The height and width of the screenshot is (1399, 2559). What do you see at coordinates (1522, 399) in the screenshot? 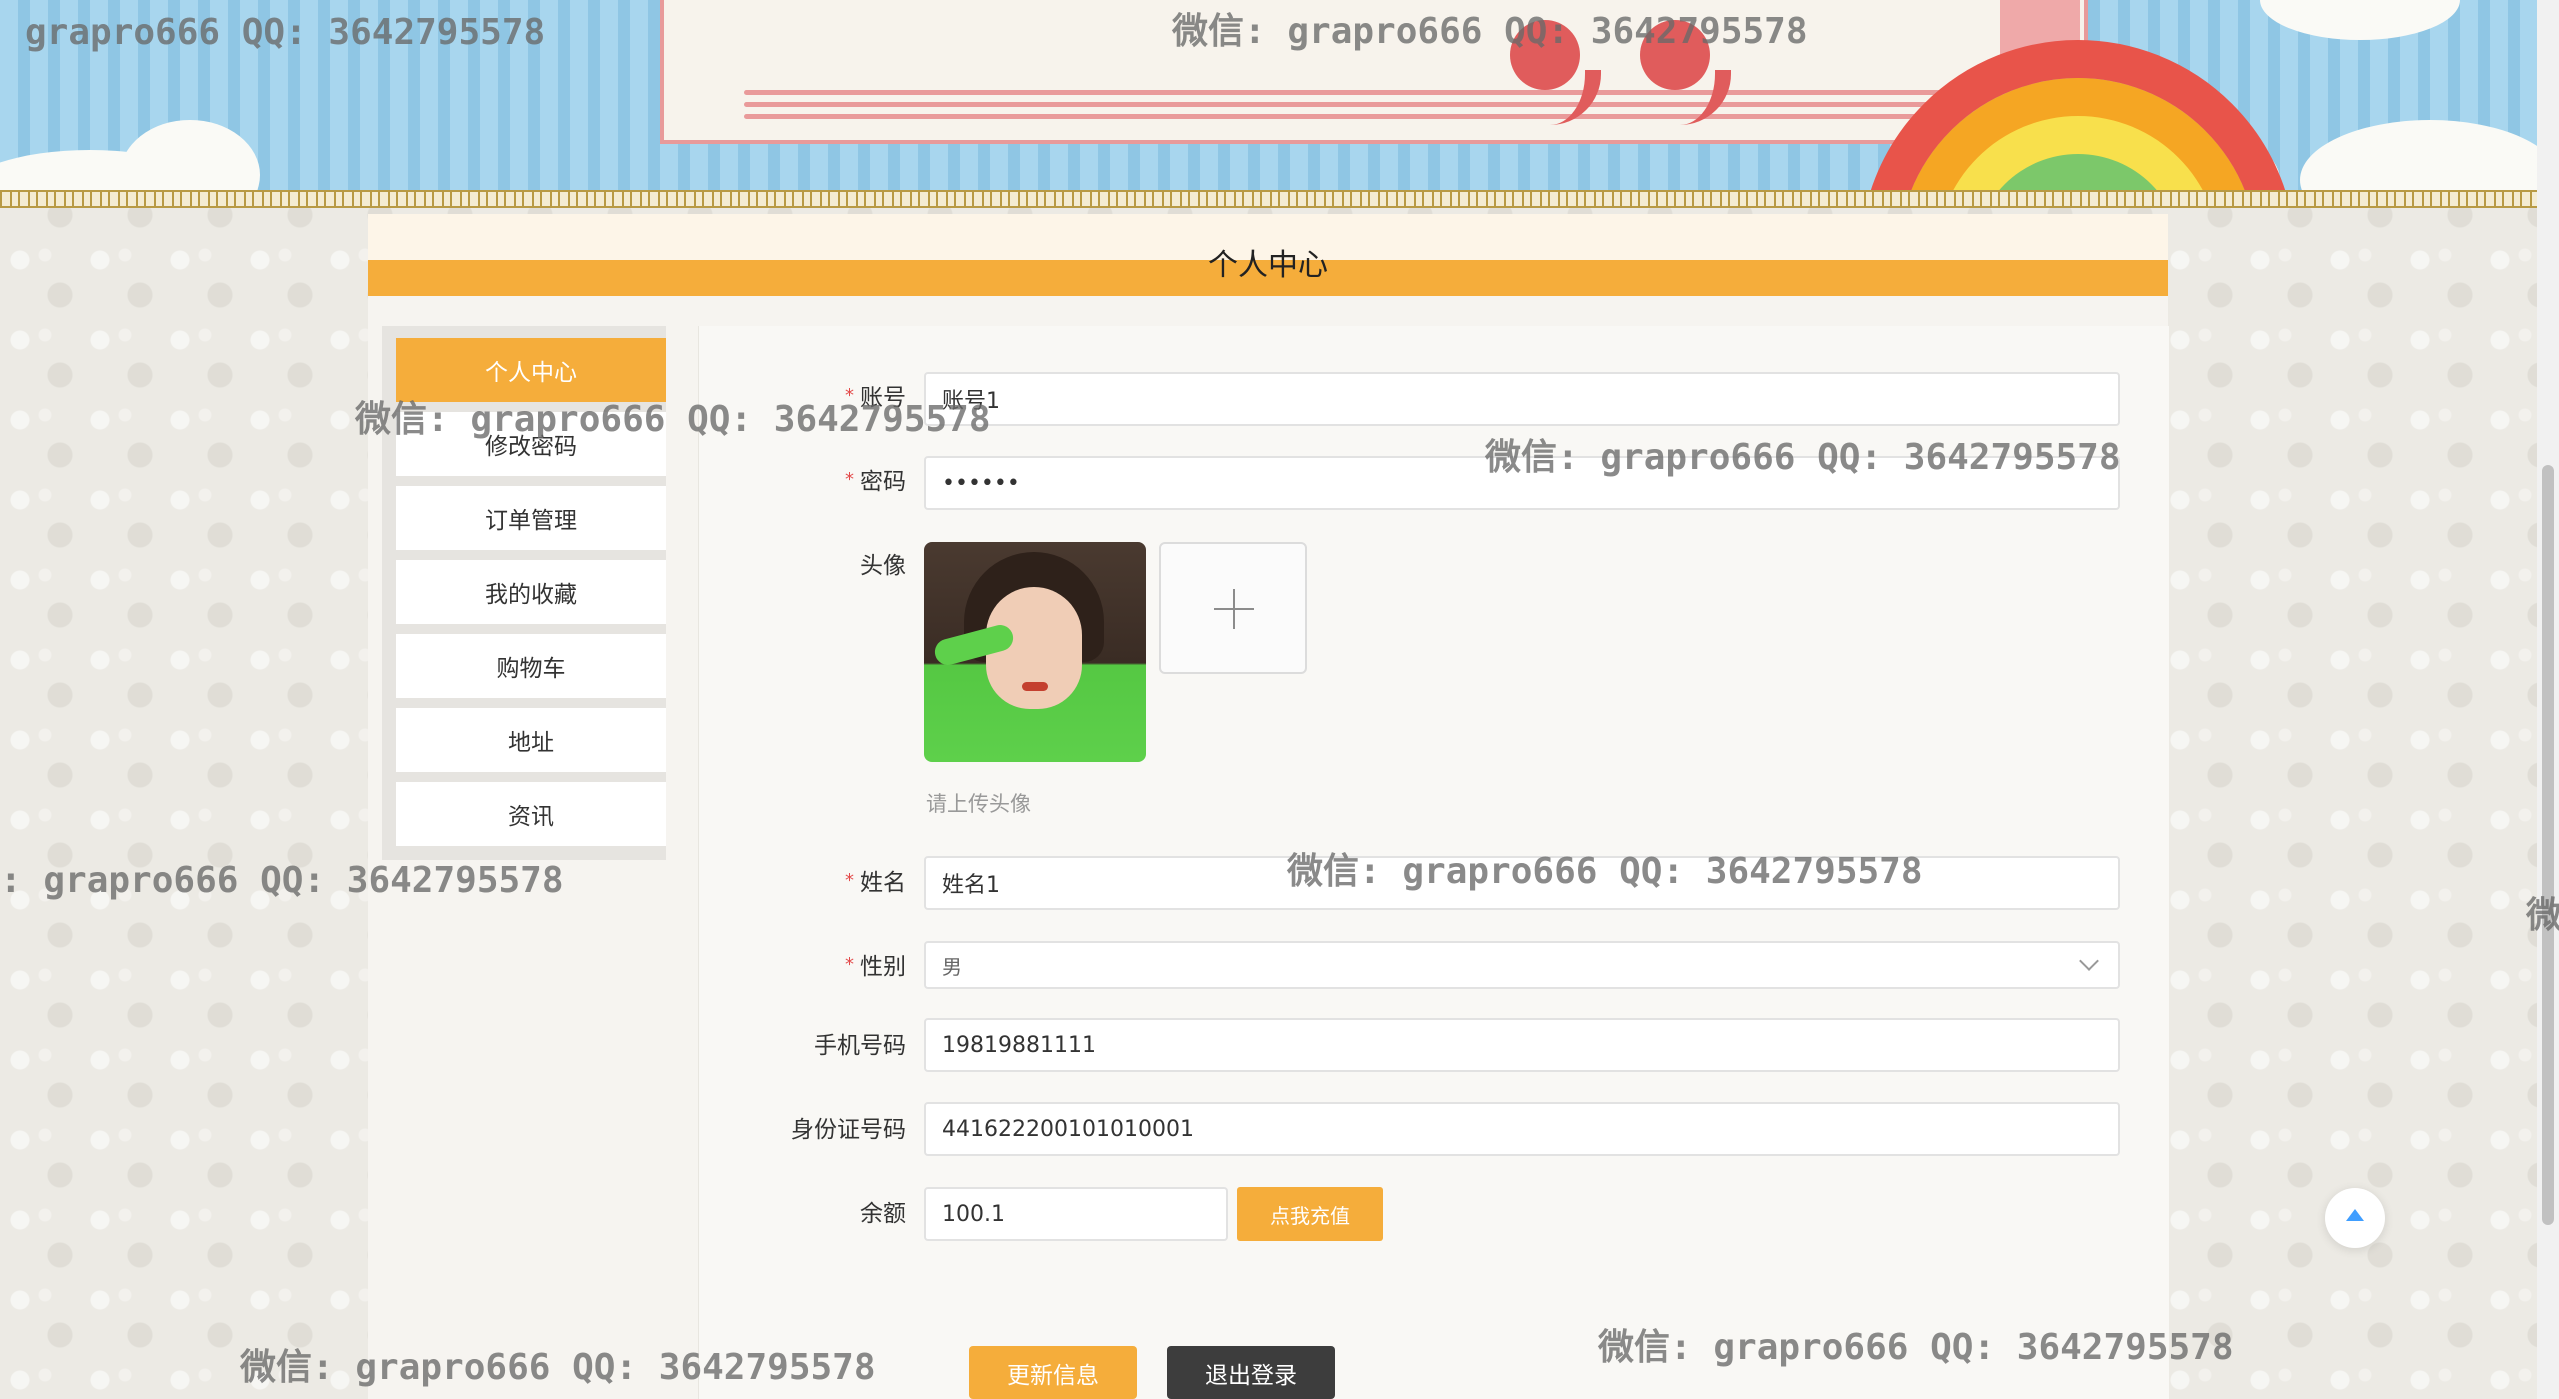
I see `account-input: 账号1` at bounding box center [1522, 399].